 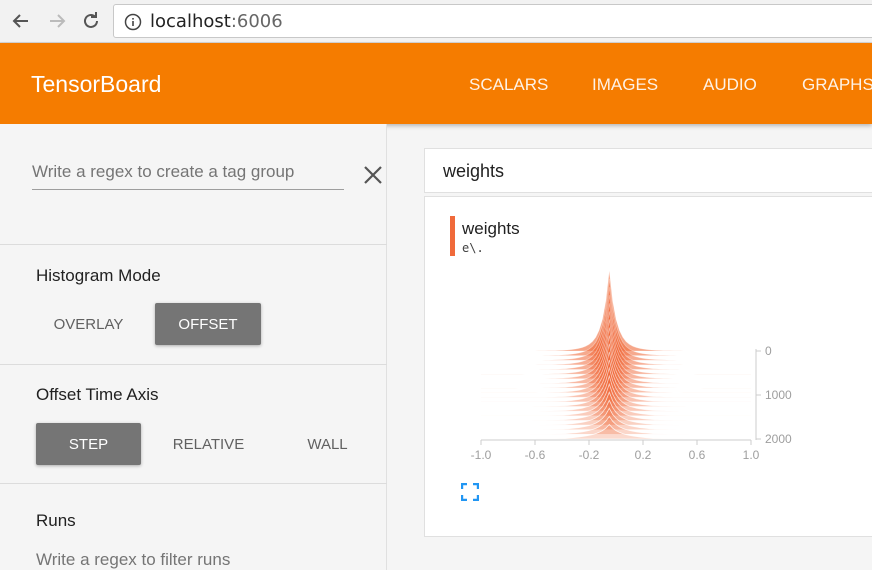 What do you see at coordinates (837, 85) in the screenshot?
I see `tab-graphs: GRAPHS` at bounding box center [837, 85].